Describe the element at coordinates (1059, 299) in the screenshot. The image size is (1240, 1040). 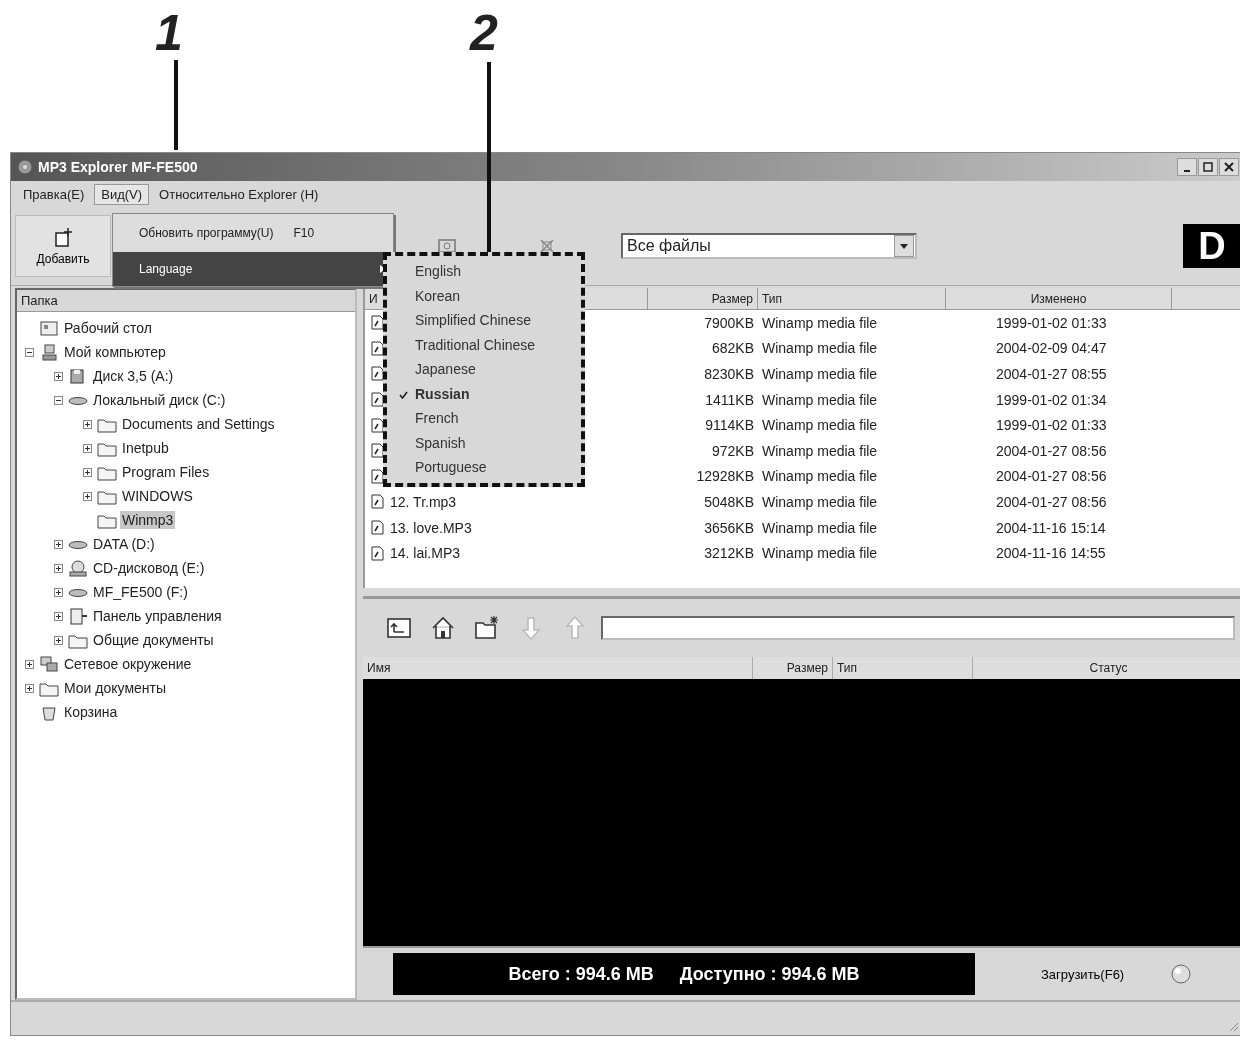
I see `column-header: Изменено` at that location.